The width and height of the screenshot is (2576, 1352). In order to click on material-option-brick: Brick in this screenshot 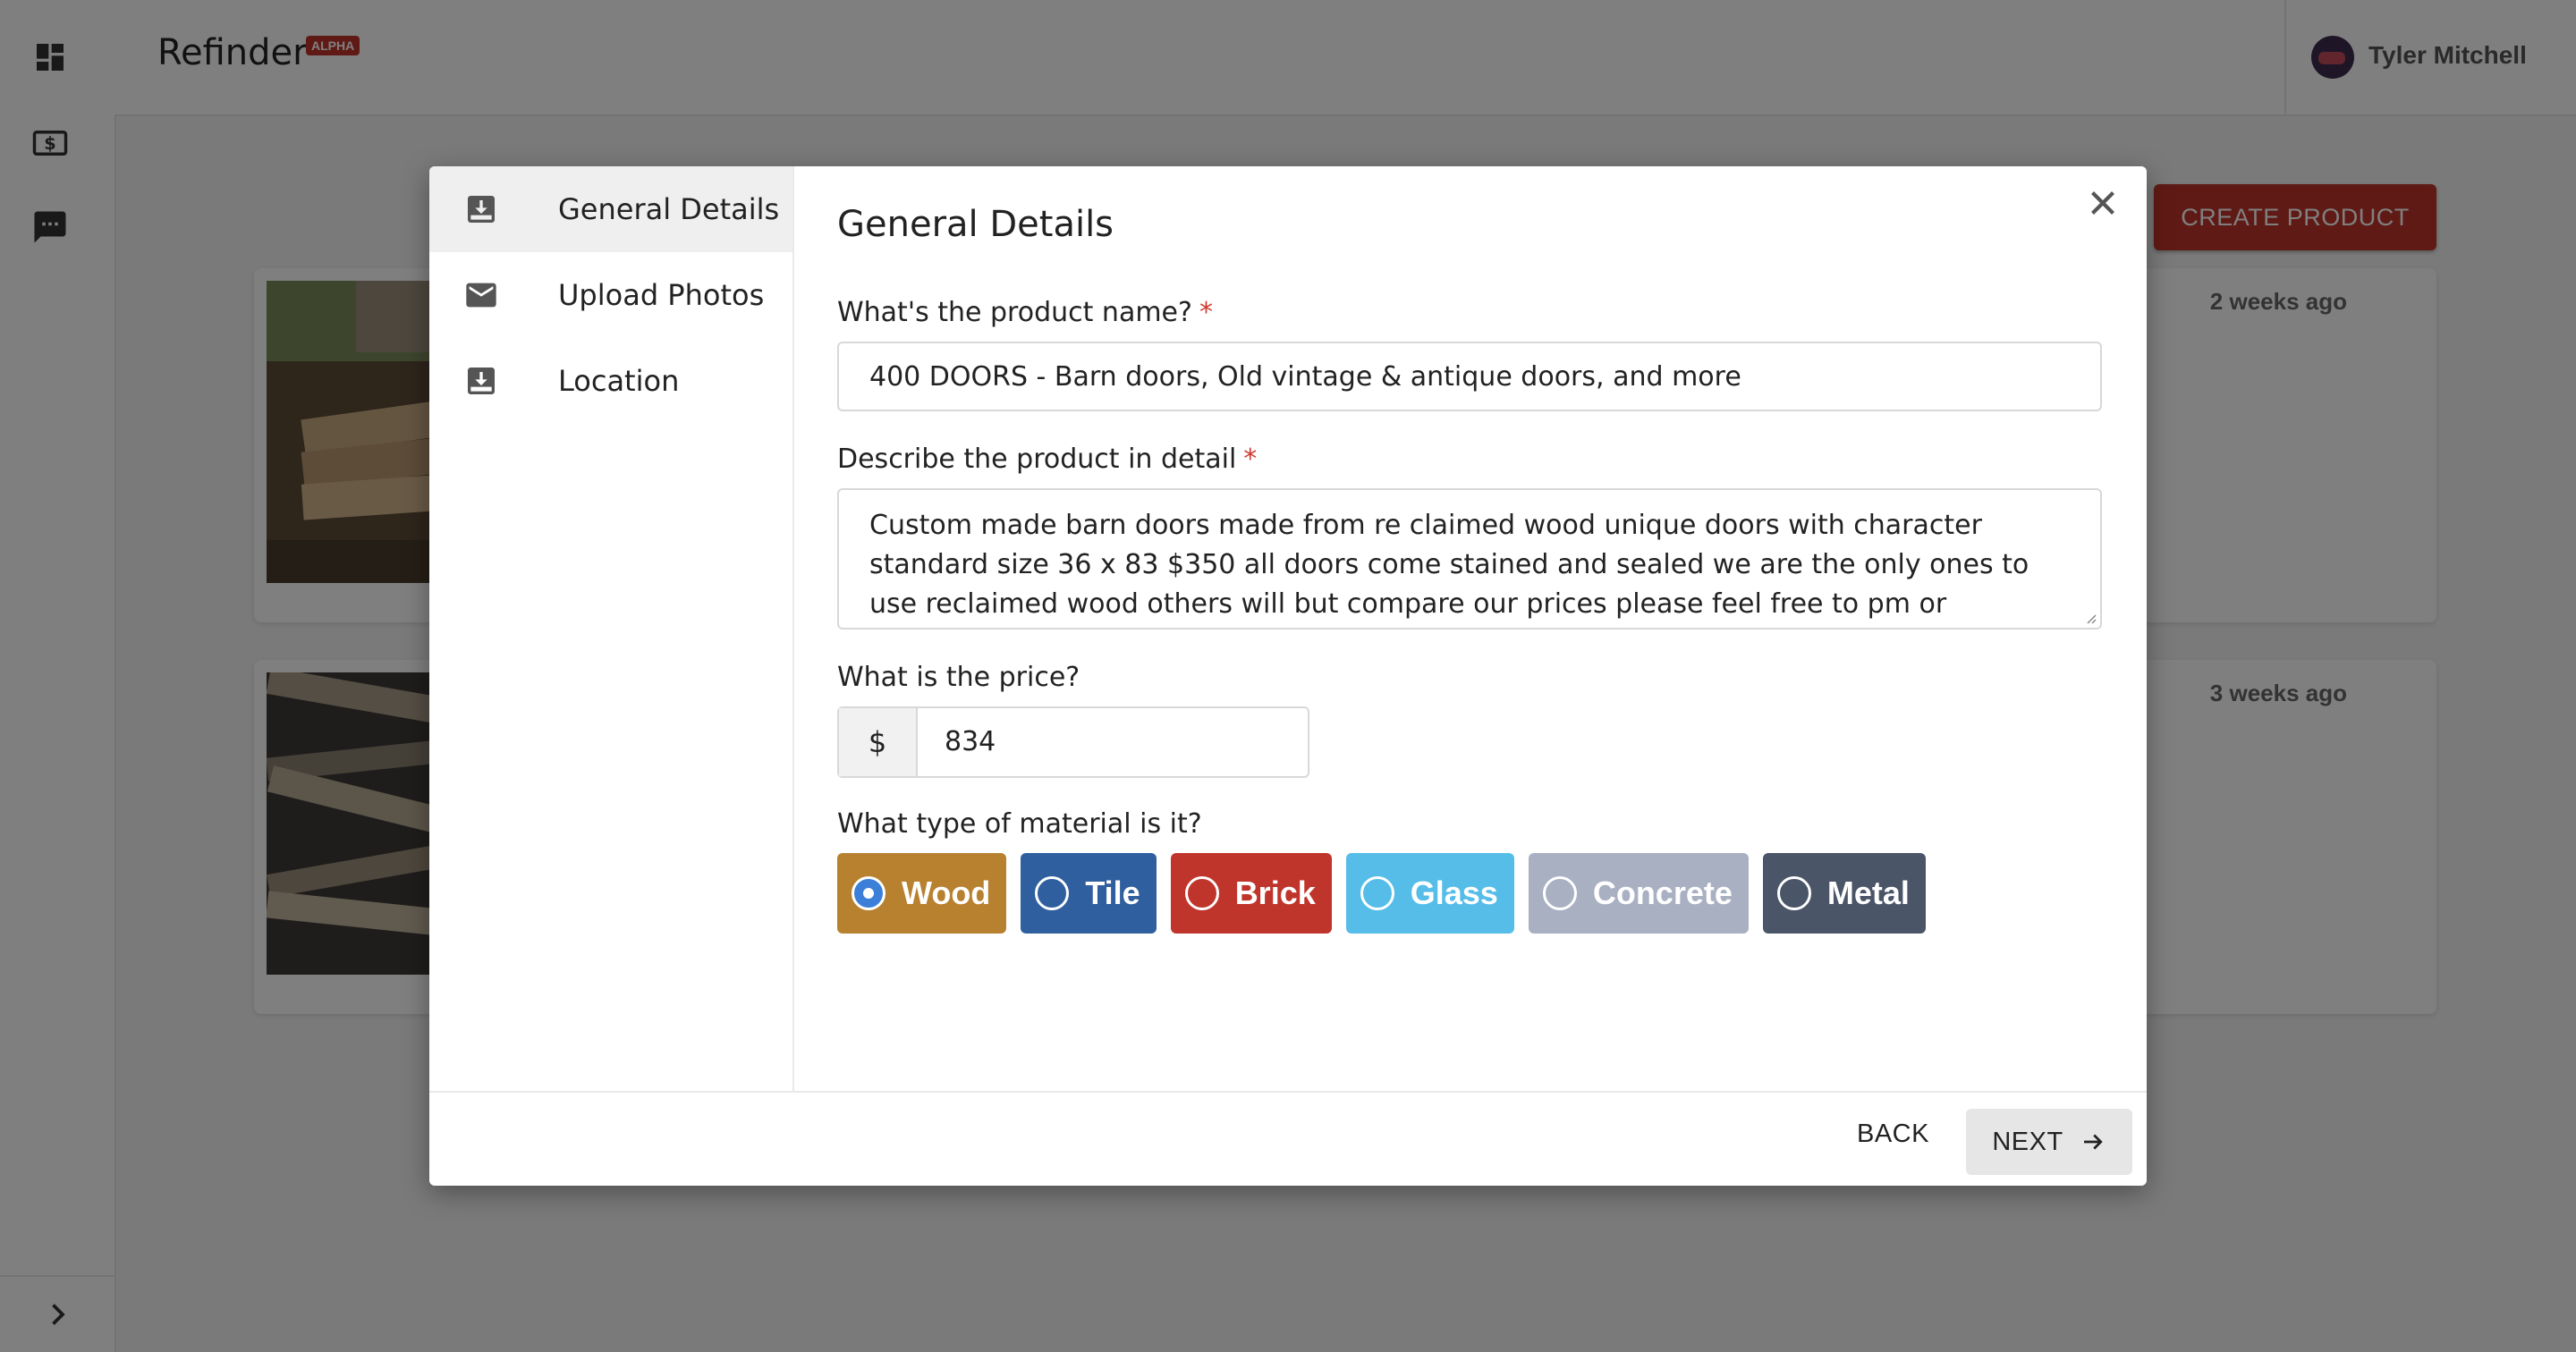, I will do `click(1251, 893)`.